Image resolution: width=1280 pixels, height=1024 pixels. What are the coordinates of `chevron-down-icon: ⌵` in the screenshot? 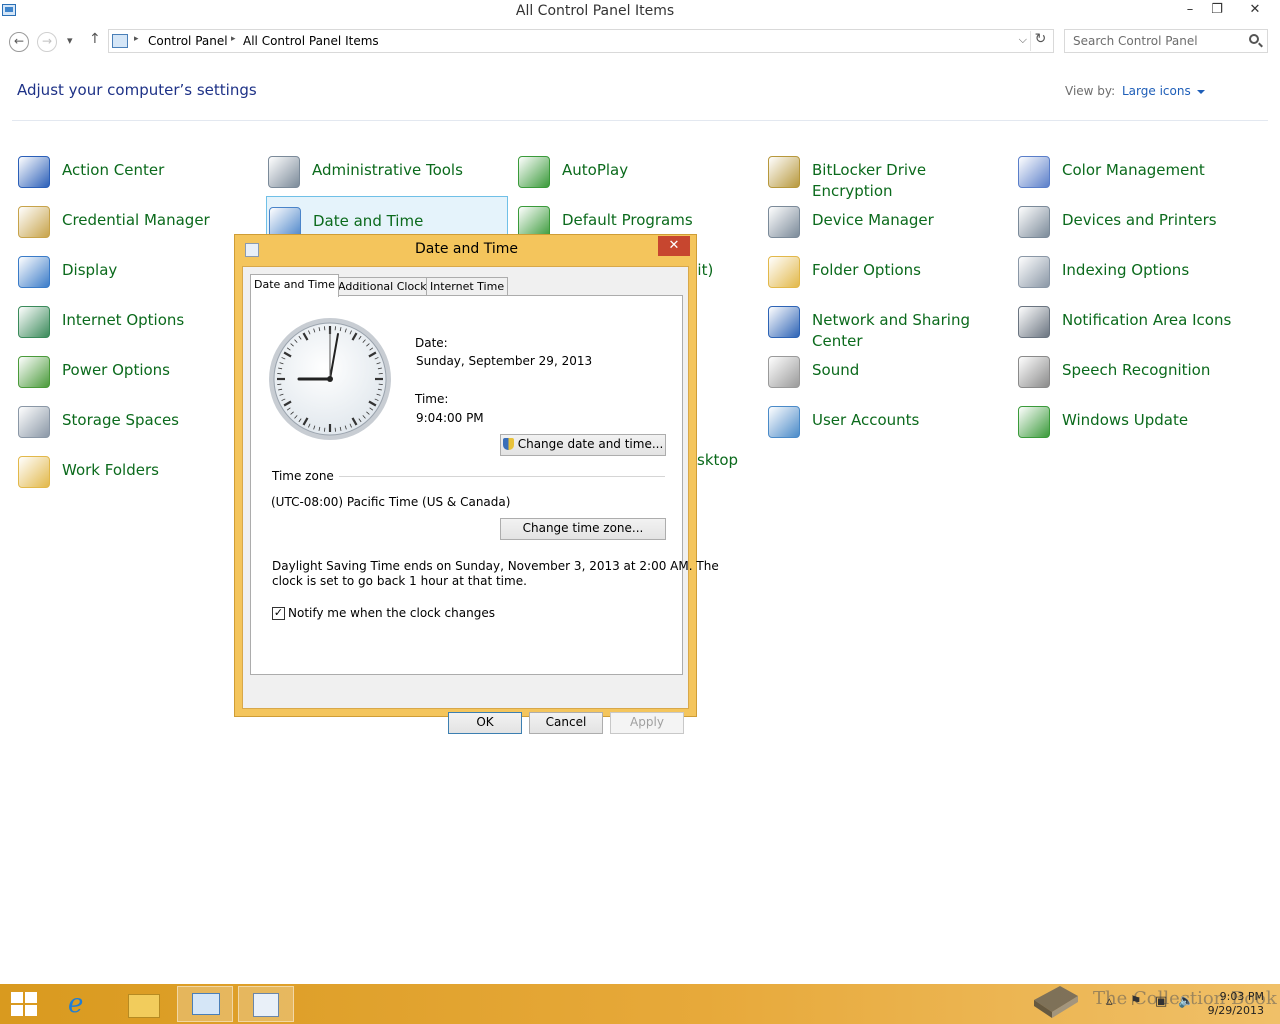 It's located at (1023, 40).